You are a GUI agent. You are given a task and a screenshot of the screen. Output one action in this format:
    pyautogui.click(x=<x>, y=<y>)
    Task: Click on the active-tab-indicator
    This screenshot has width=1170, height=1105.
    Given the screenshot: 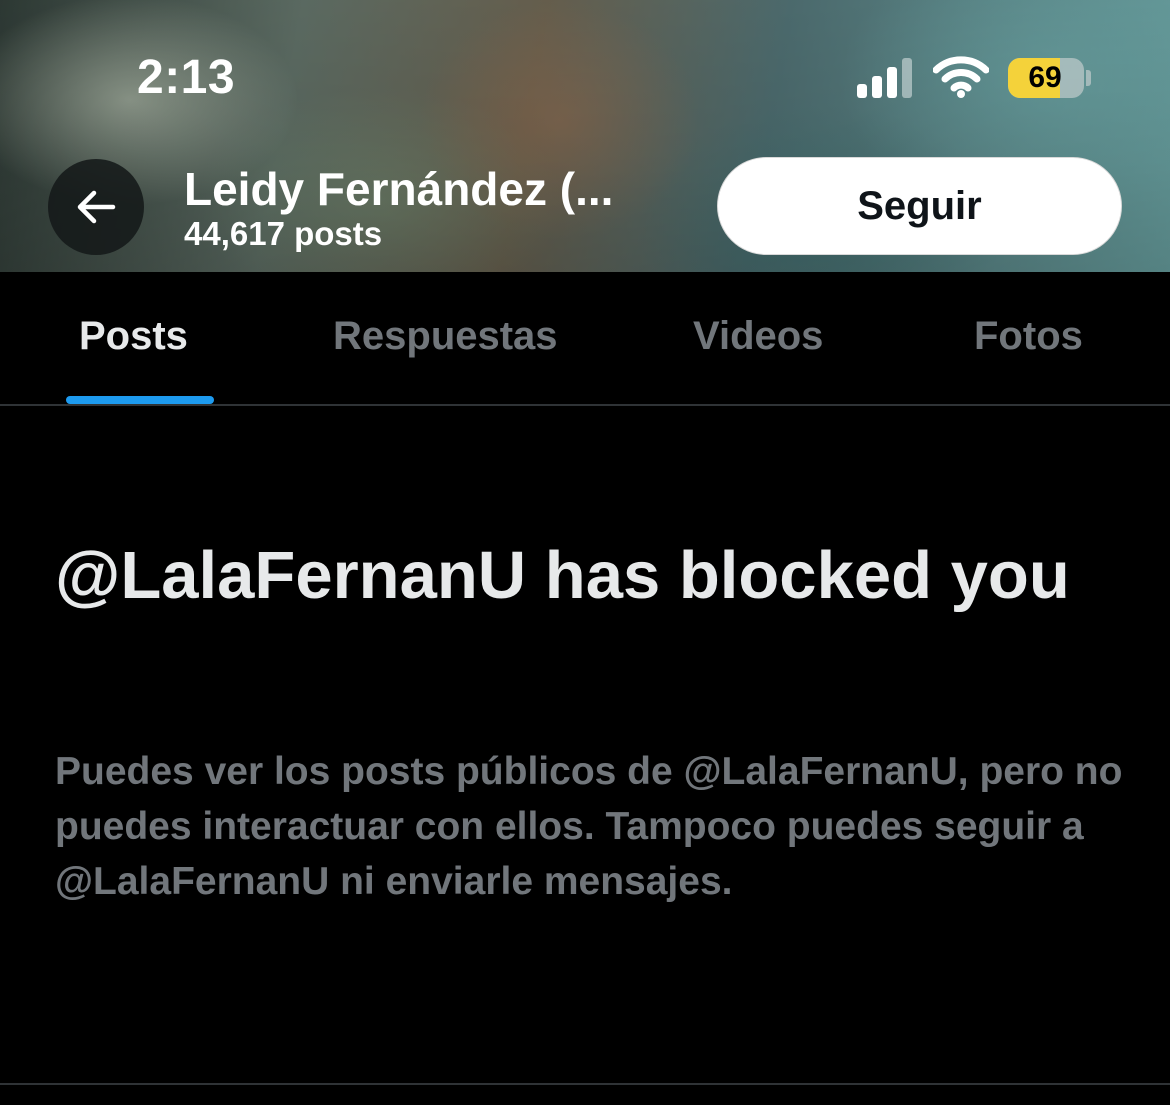 What is the action you would take?
    pyautogui.click(x=140, y=400)
    